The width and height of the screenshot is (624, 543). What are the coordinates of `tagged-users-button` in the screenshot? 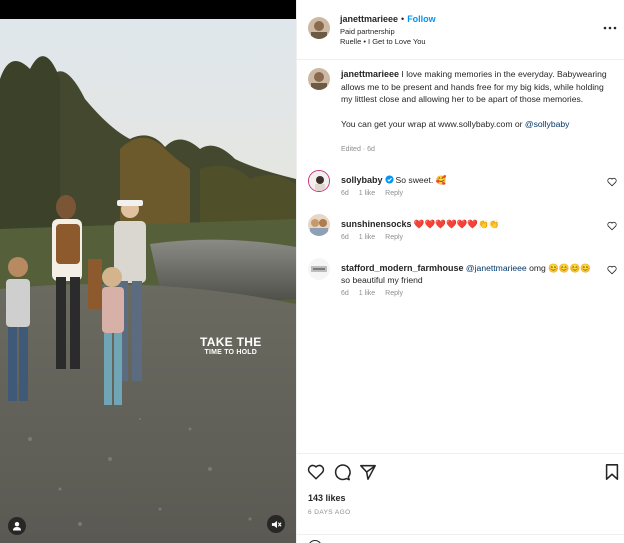 It's located at (17, 526).